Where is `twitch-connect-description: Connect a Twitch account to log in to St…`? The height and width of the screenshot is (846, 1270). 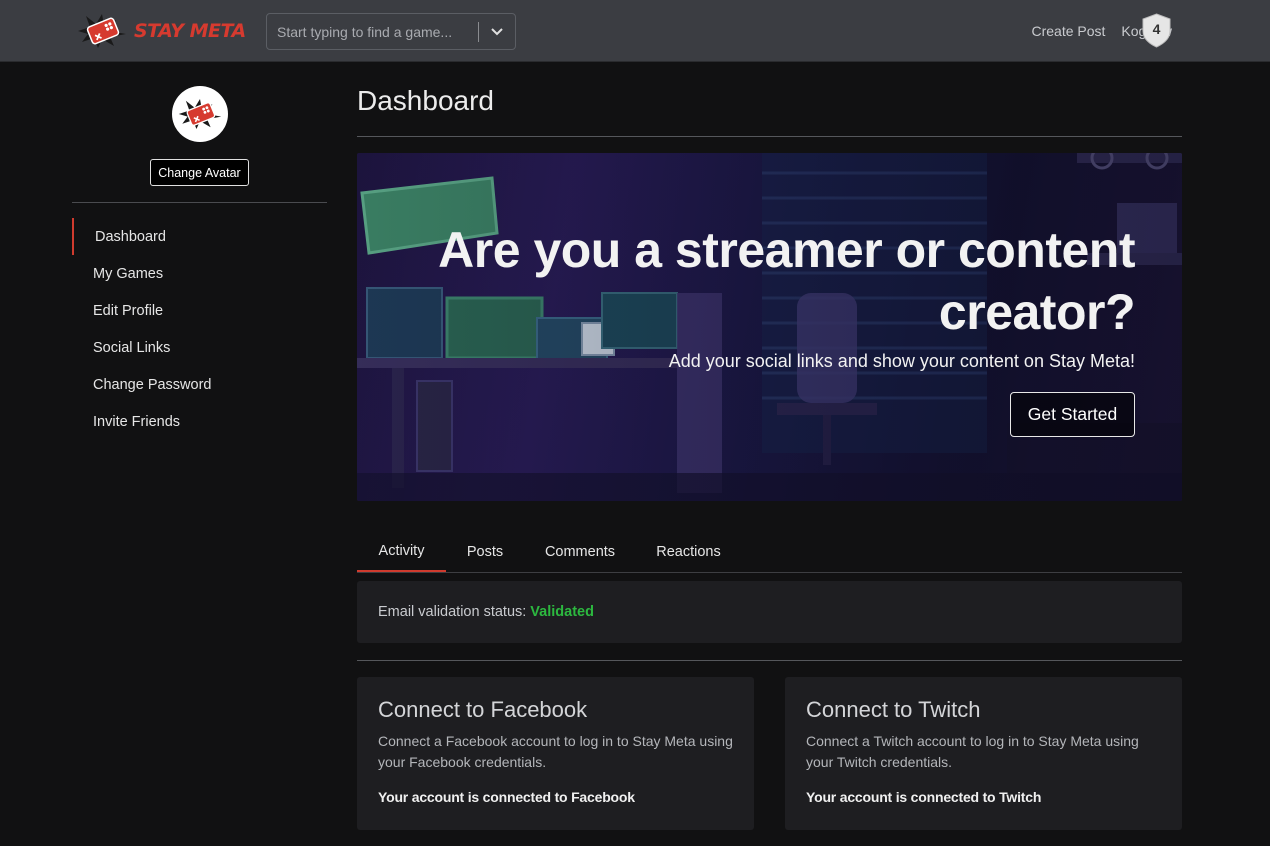
twitch-connect-description: Connect a Twitch account to log in to St… is located at coordinates (972, 751).